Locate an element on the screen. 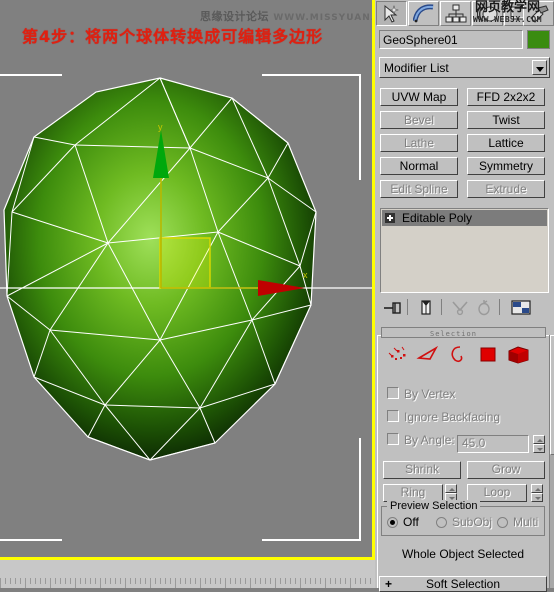 The width and height of the screenshot is (554, 592). utilities-tab is located at coordinates (538, 13).